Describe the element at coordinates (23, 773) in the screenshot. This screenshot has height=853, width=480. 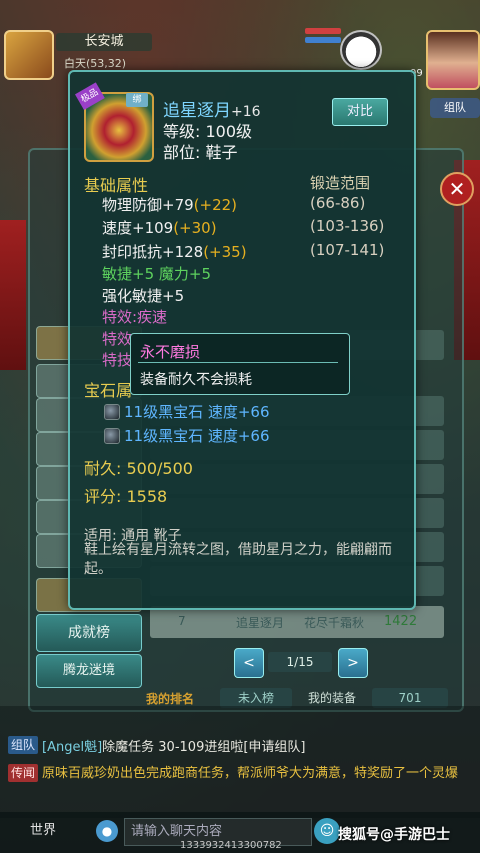
I see `rumor-channel-tag: 传闻` at that location.